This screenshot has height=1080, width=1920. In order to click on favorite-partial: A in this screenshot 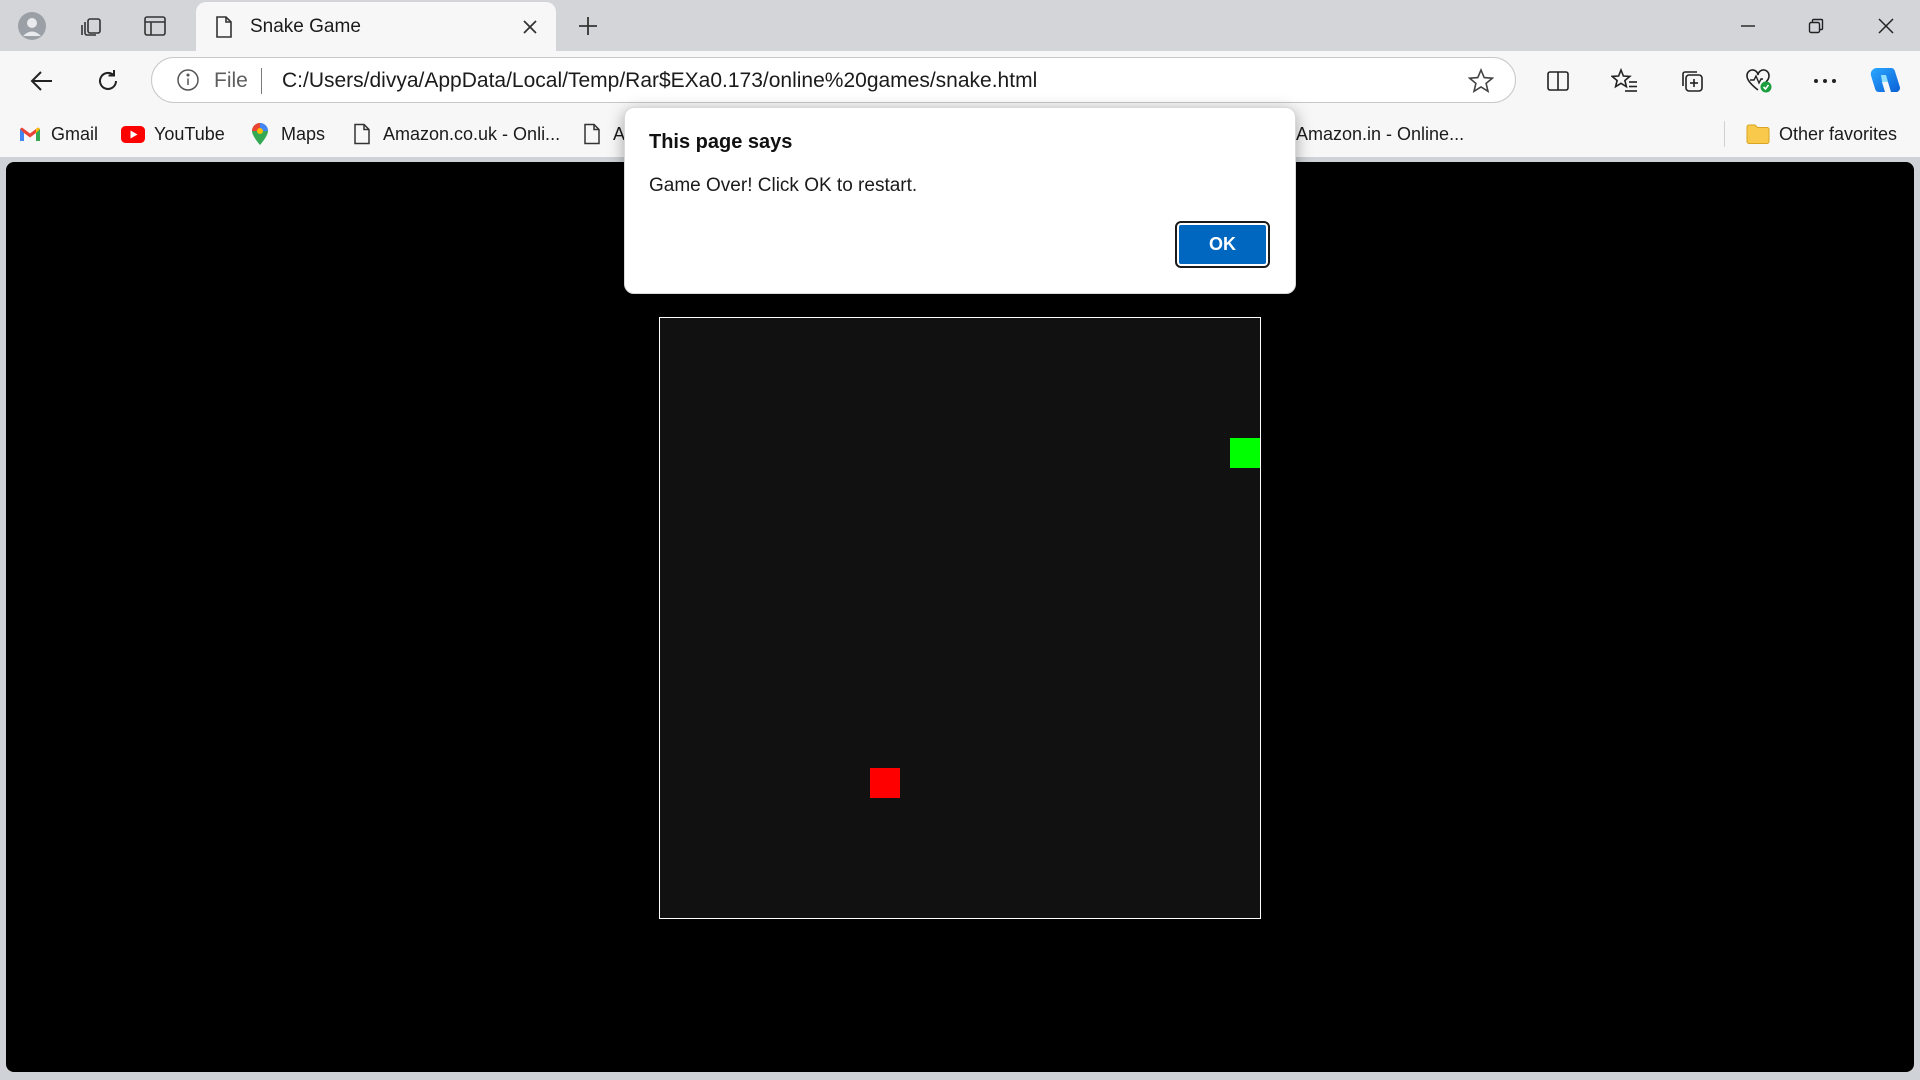, I will do `click(602, 134)`.